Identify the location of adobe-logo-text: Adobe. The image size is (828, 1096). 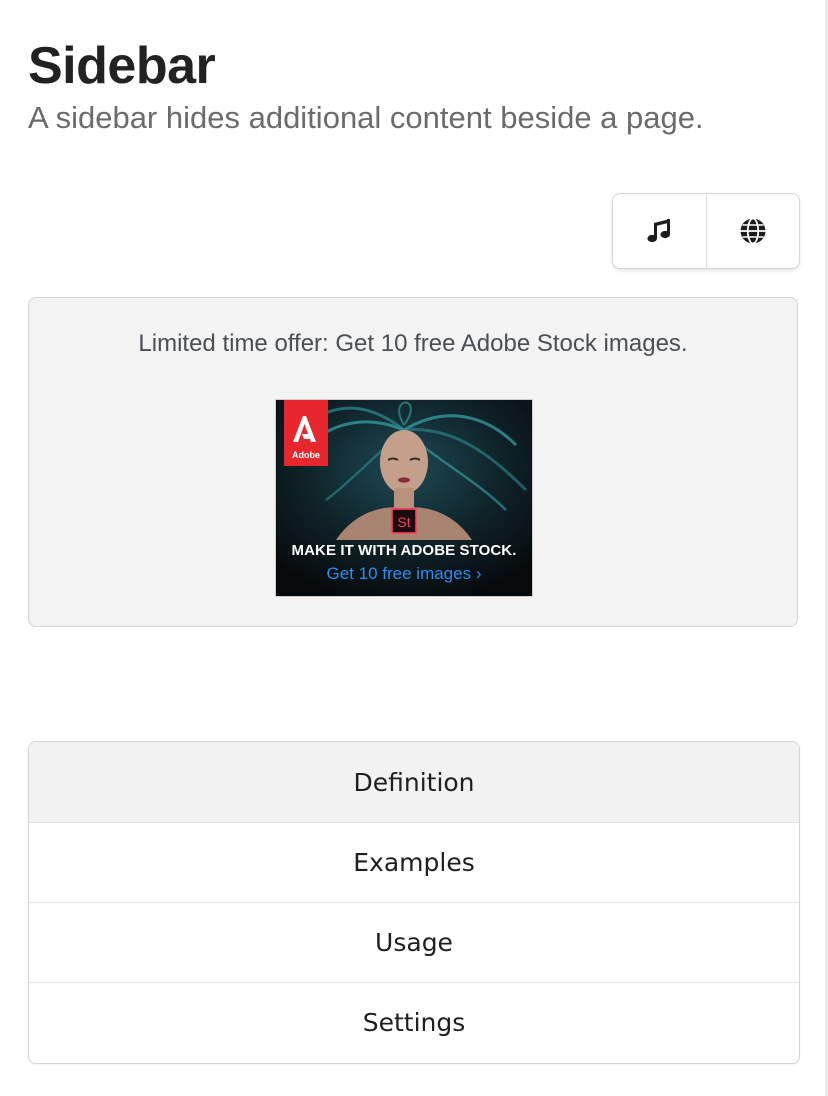
(306, 455).